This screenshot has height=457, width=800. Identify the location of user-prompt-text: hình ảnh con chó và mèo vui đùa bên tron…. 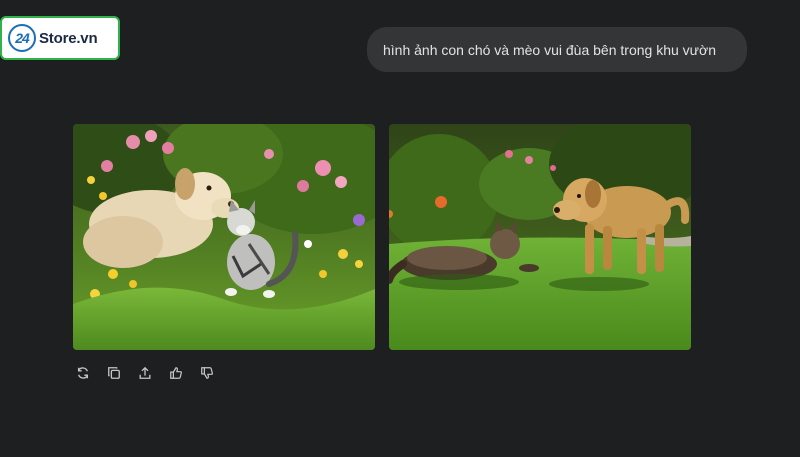
(549, 49).